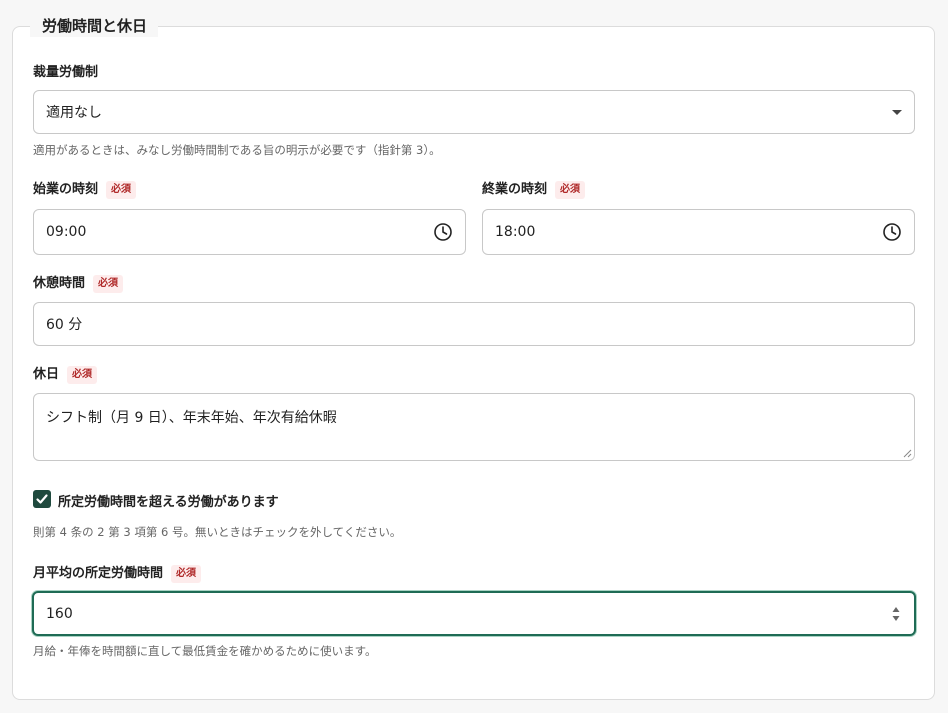  I want to click on holidays-value: シフト制（月 9 日）、年末年始、年次有給休暇, so click(191, 418).